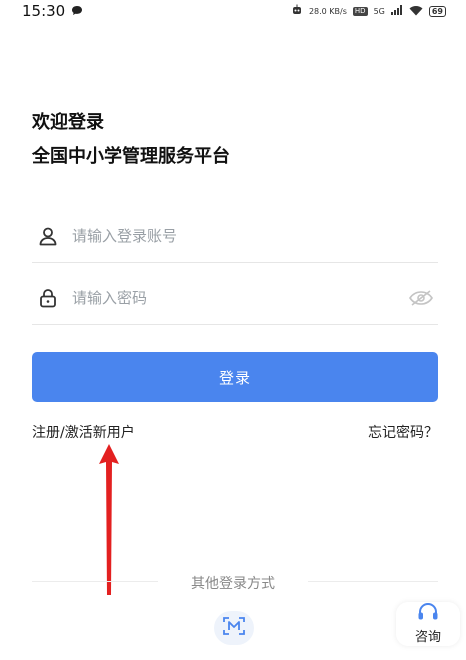  What do you see at coordinates (297, 11) in the screenshot?
I see `robot-icon` at bounding box center [297, 11].